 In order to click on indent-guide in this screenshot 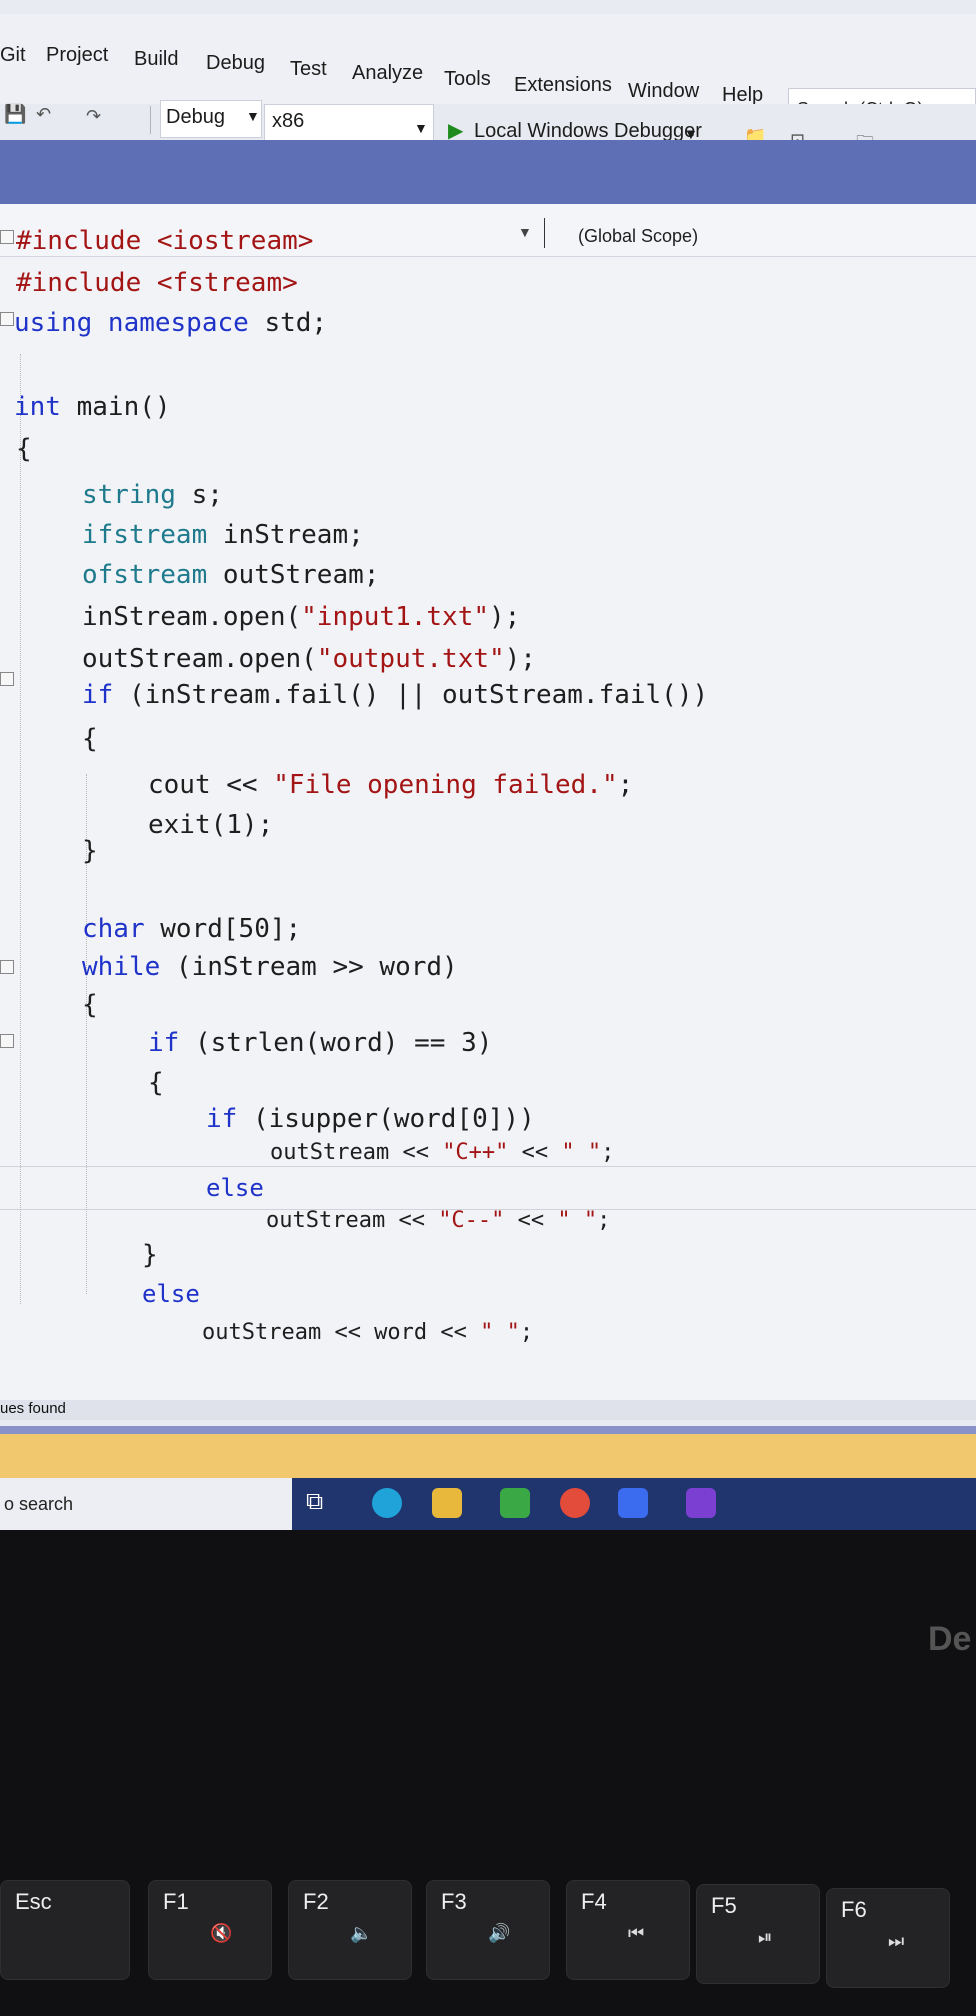, I will do `click(20, 829)`.